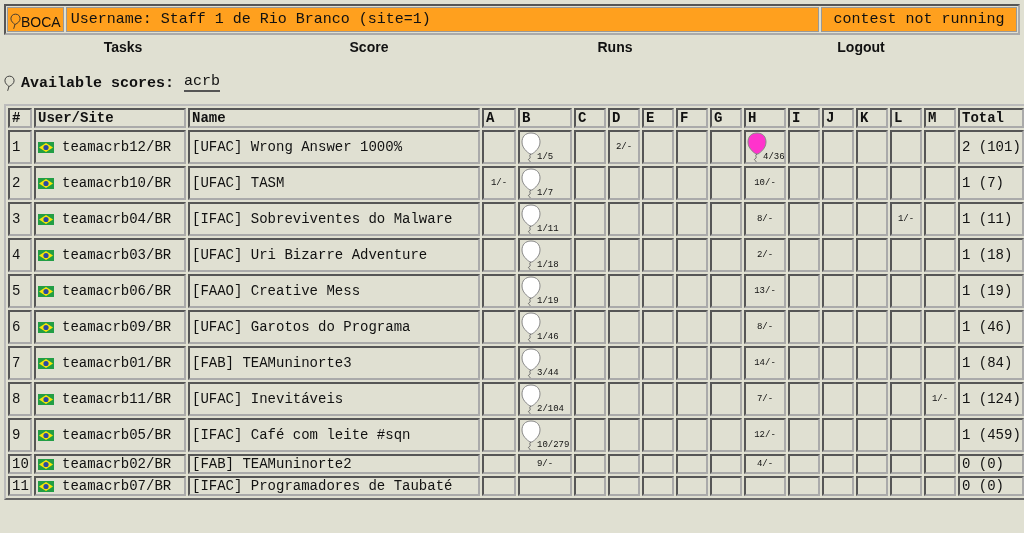 The width and height of the screenshot is (1024, 533). Describe the element at coordinates (117, 399) in the screenshot. I see `user-name: teamacrb11/BR` at that location.